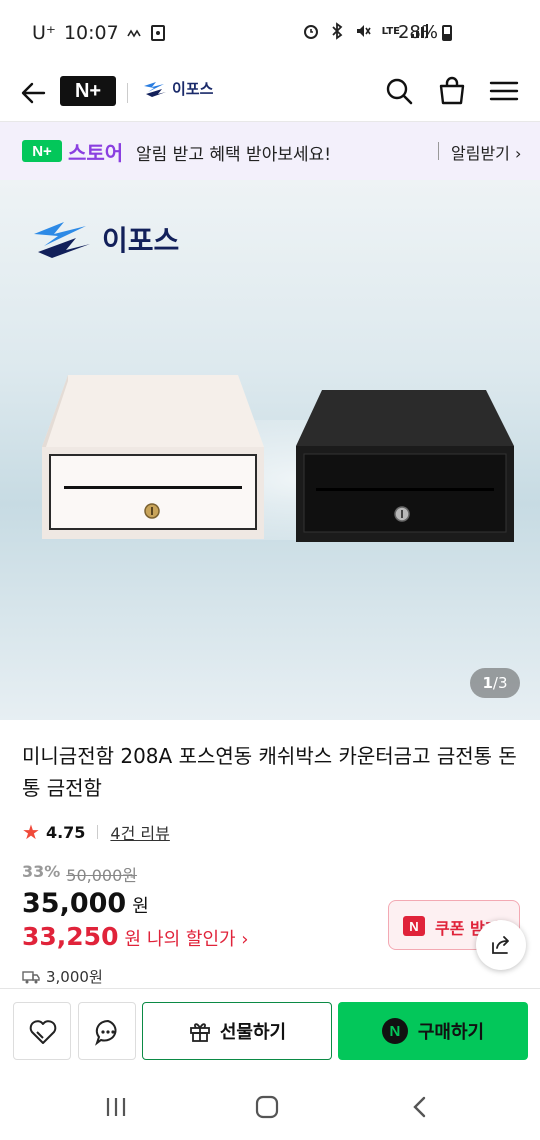  What do you see at coordinates (31, 832) in the screenshot?
I see `star-icon: ★` at bounding box center [31, 832].